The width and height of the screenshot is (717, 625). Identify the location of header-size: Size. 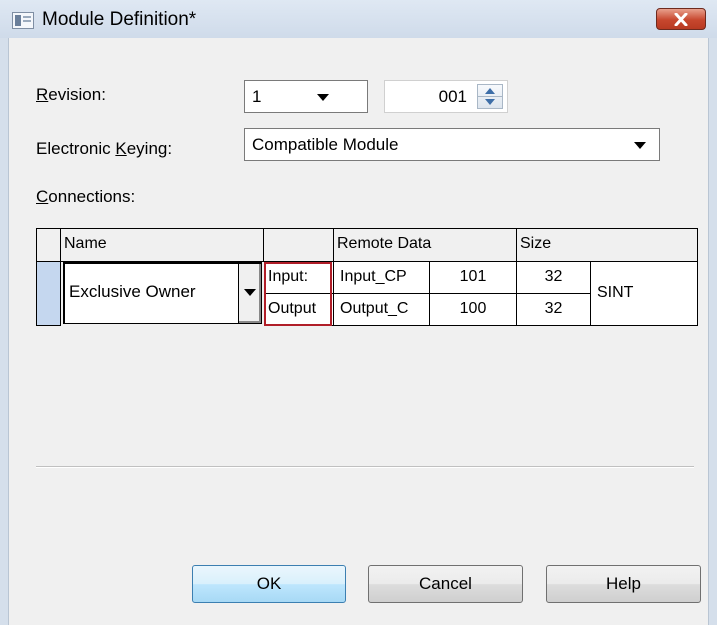
(607, 245).